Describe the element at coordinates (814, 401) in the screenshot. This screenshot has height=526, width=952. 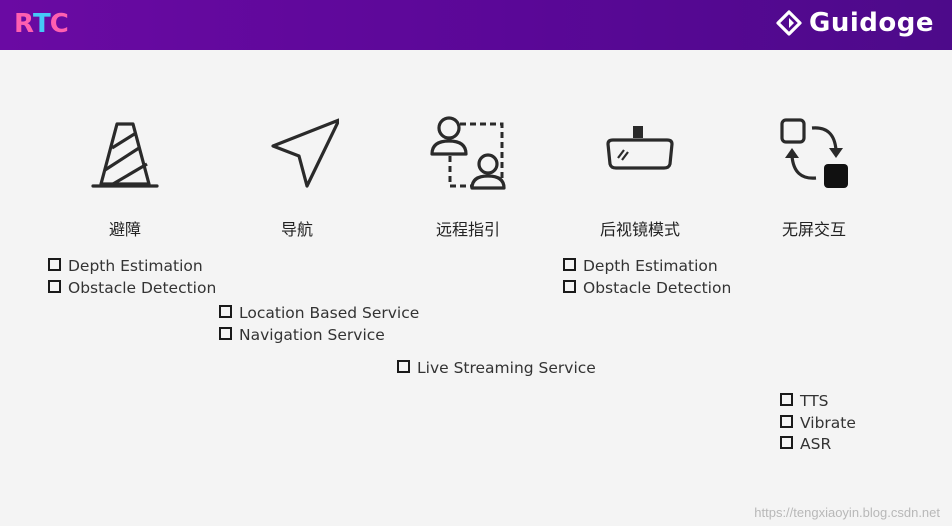
I see `list-item-label: TTS` at that location.